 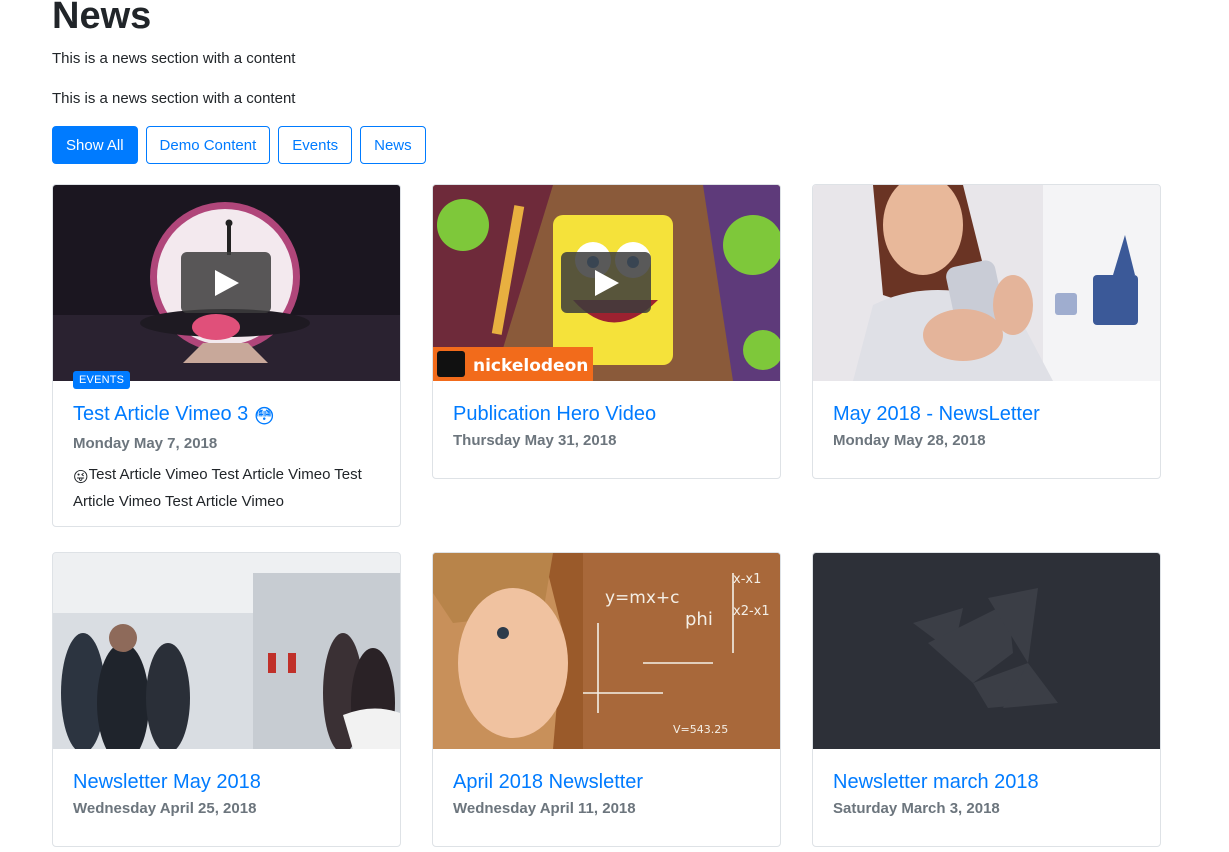 I want to click on chalk-equation: x-x1, so click(x=747, y=579).